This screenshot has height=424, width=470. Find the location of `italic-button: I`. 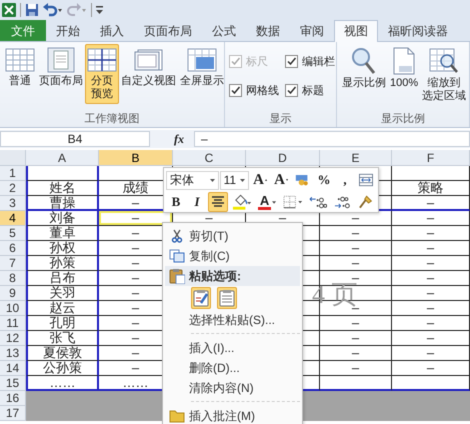

italic-button: I is located at coordinates (197, 202).